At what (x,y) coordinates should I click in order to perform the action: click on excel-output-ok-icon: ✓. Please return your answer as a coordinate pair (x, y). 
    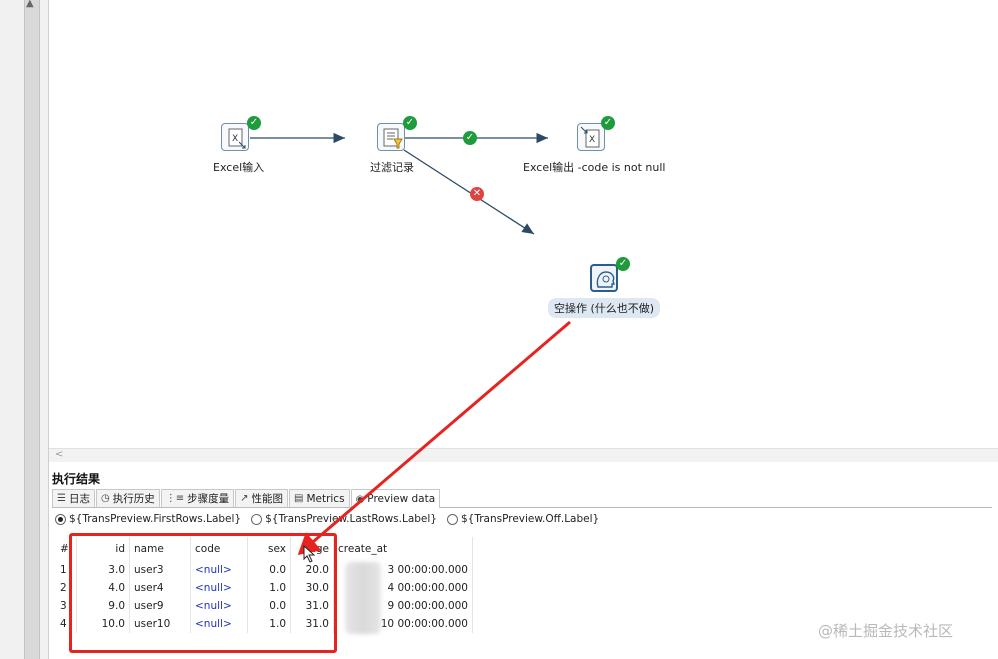
    Looking at the image, I should click on (608, 123).